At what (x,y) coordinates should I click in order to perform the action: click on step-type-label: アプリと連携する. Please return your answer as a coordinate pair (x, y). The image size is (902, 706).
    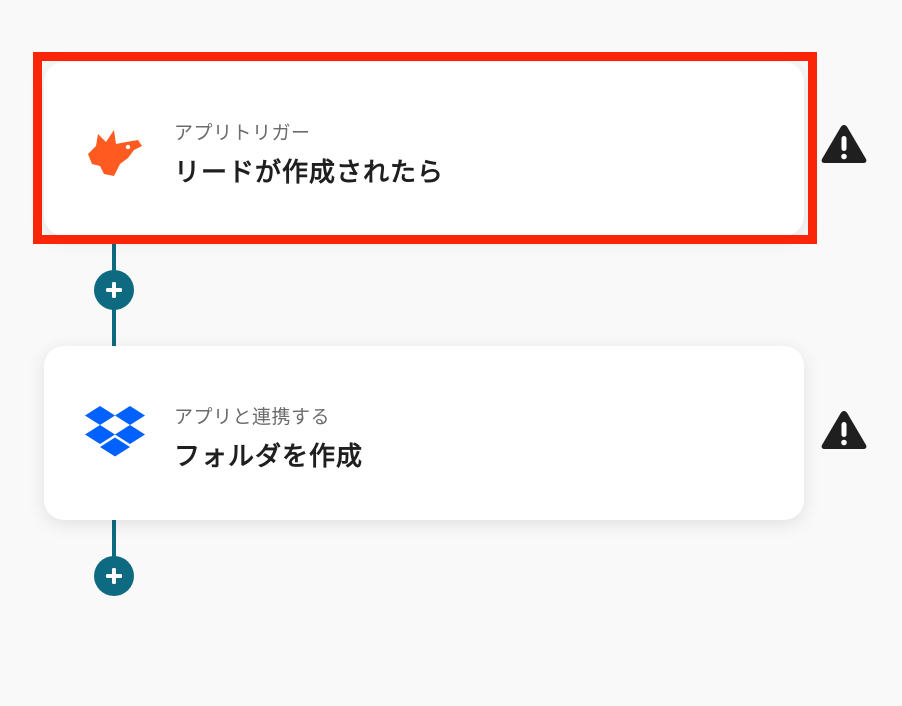
    Looking at the image, I should click on (252, 417).